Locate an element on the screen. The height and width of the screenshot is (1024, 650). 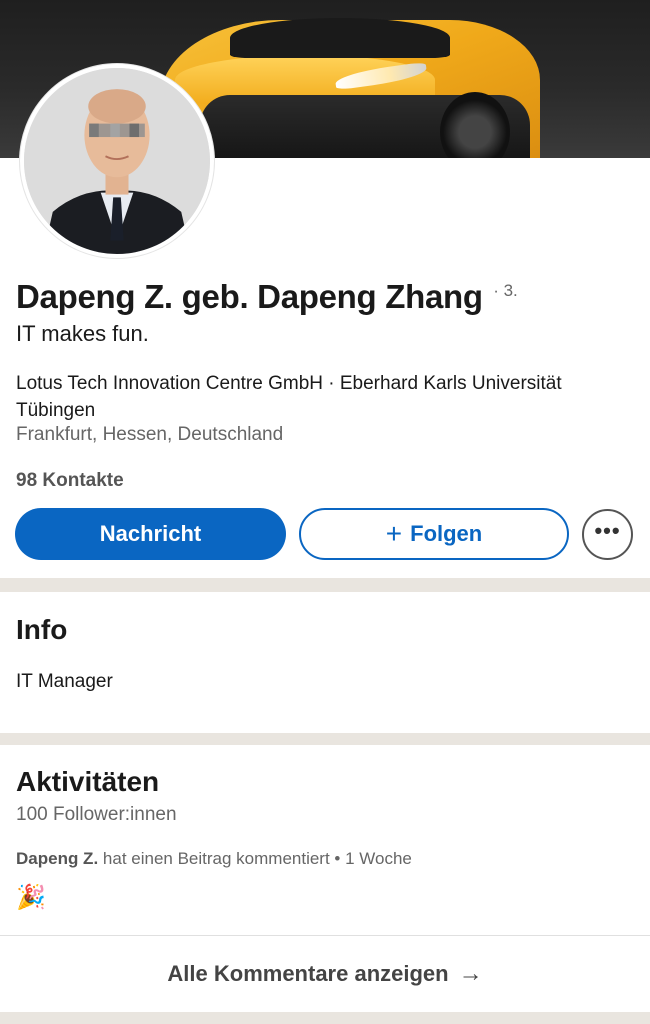
party-popper-icon: 🎉 is located at coordinates (31, 897).